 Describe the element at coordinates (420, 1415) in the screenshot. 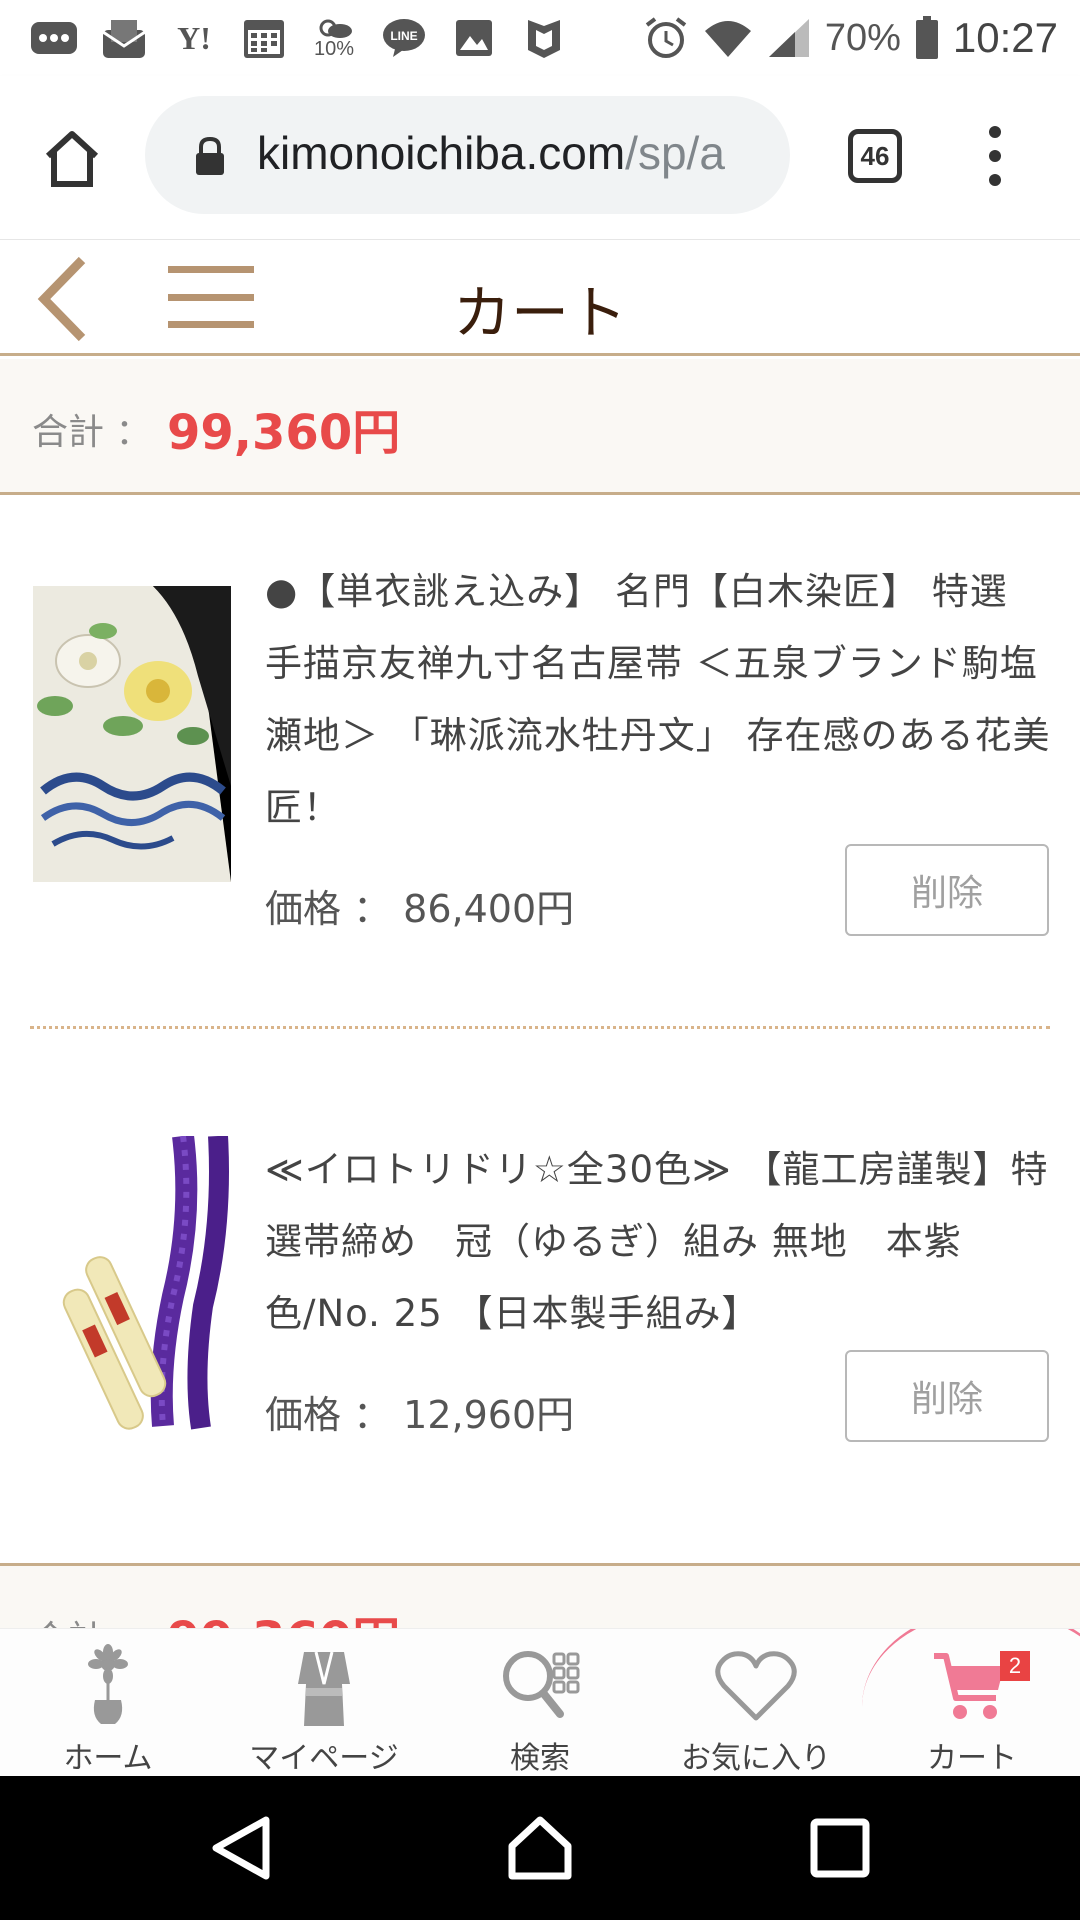

I see `product-price: 価格 ： 12,960円` at that location.